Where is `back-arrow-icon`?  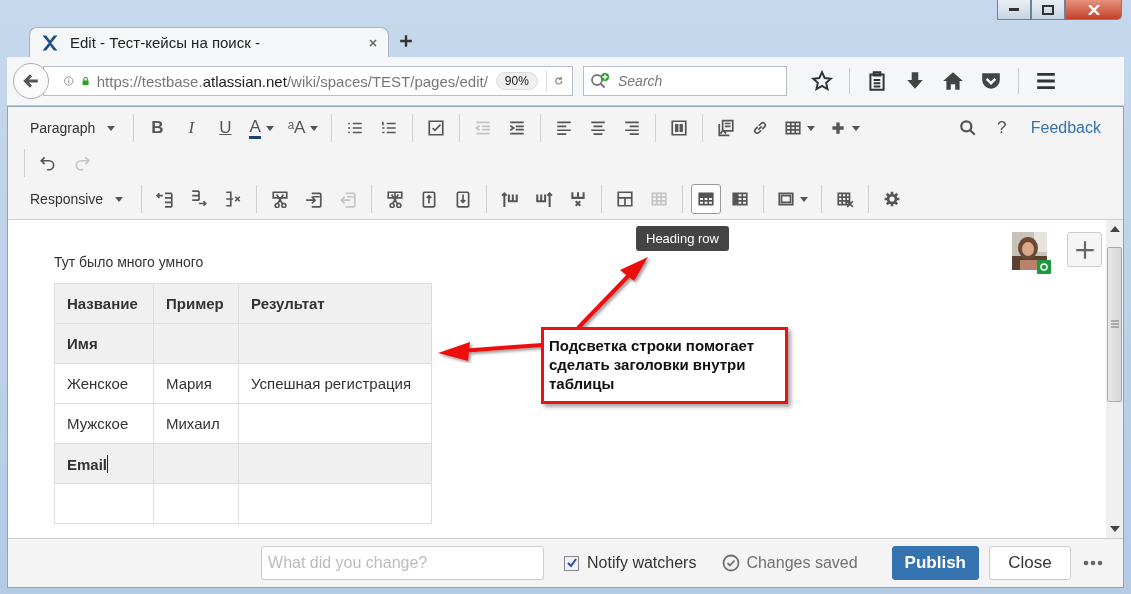
back-arrow-icon is located at coordinates (31, 81).